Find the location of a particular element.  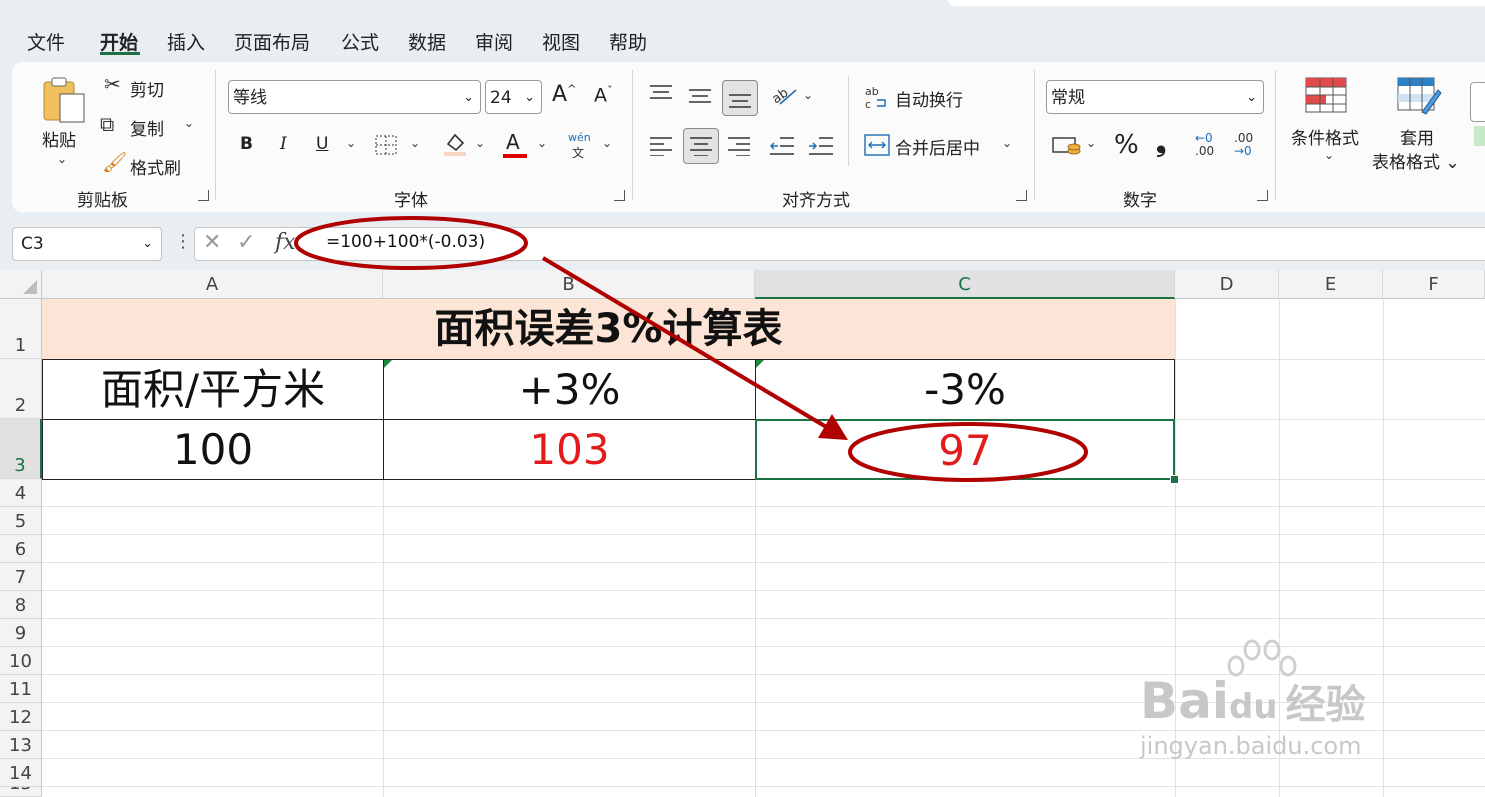

watermark-brand-left: Bai is located at coordinates (1184, 701).